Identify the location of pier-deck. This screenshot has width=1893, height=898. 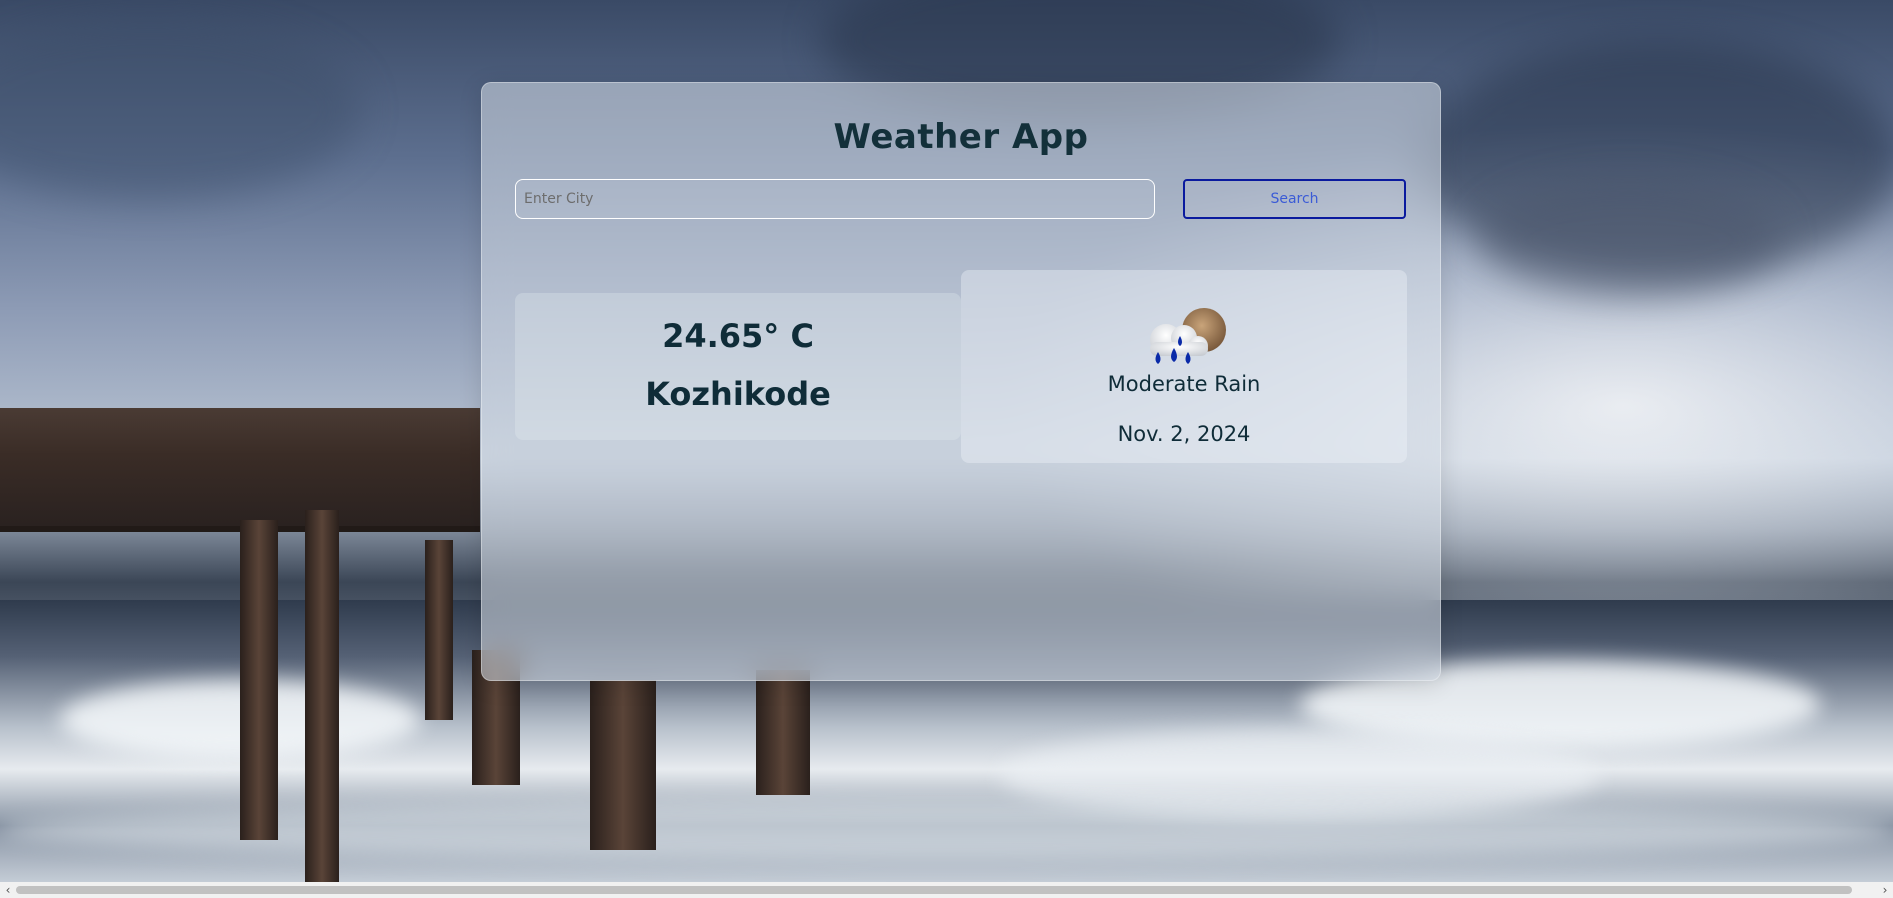
(240, 470).